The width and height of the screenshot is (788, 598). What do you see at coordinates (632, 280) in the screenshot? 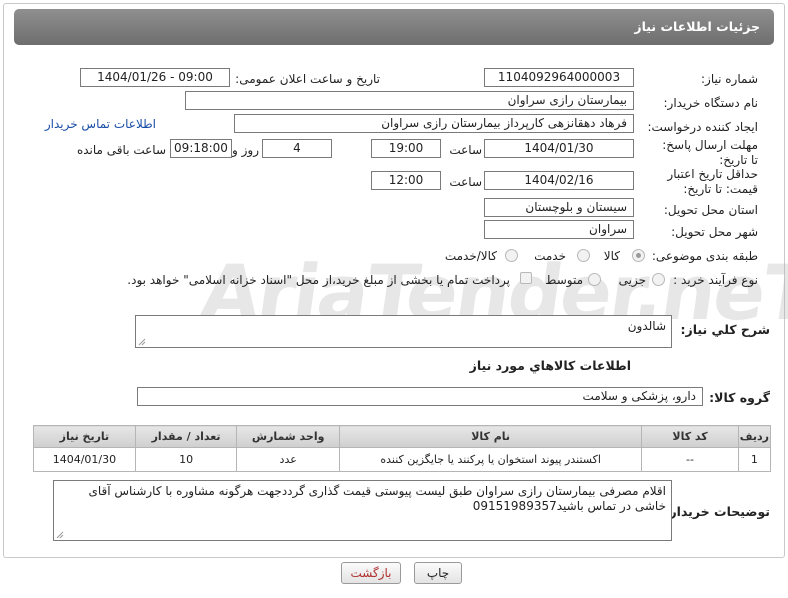
I see `process-option-minor: جزیی` at bounding box center [632, 280].